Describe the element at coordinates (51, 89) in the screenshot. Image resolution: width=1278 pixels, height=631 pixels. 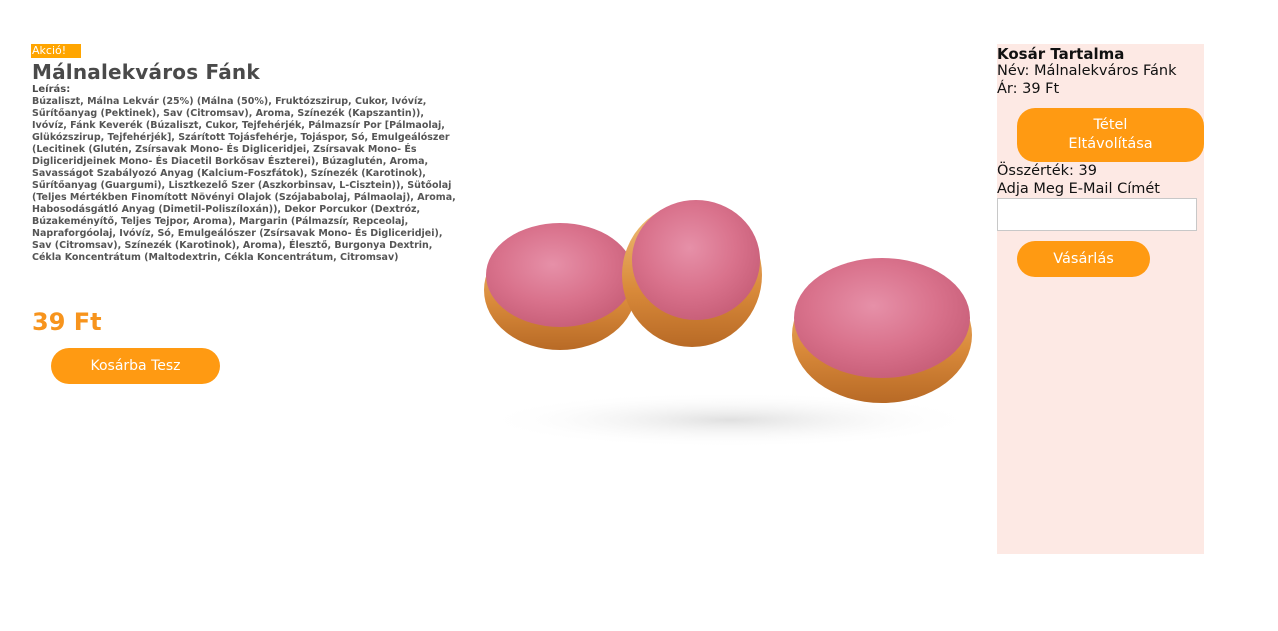
I see `description-label: Leírás:` at that location.